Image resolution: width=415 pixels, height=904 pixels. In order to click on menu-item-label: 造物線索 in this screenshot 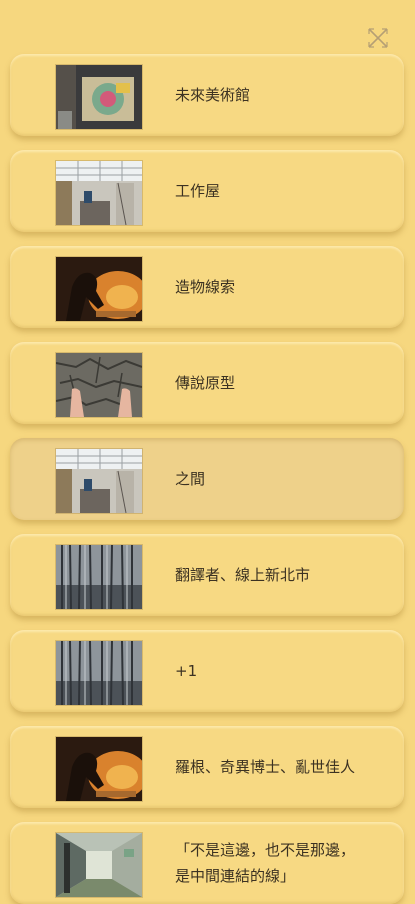, I will do `click(205, 287)`.